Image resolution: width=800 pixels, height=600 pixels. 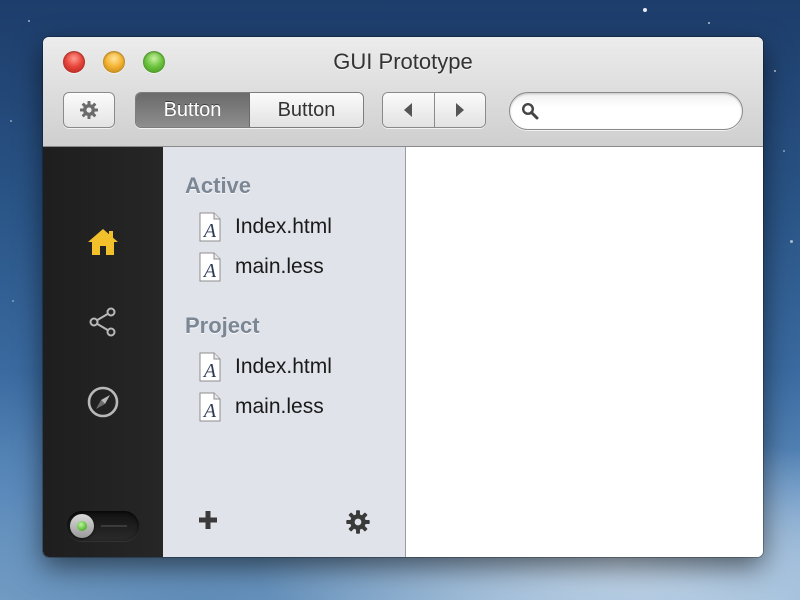 I want to click on back-button, so click(x=409, y=110).